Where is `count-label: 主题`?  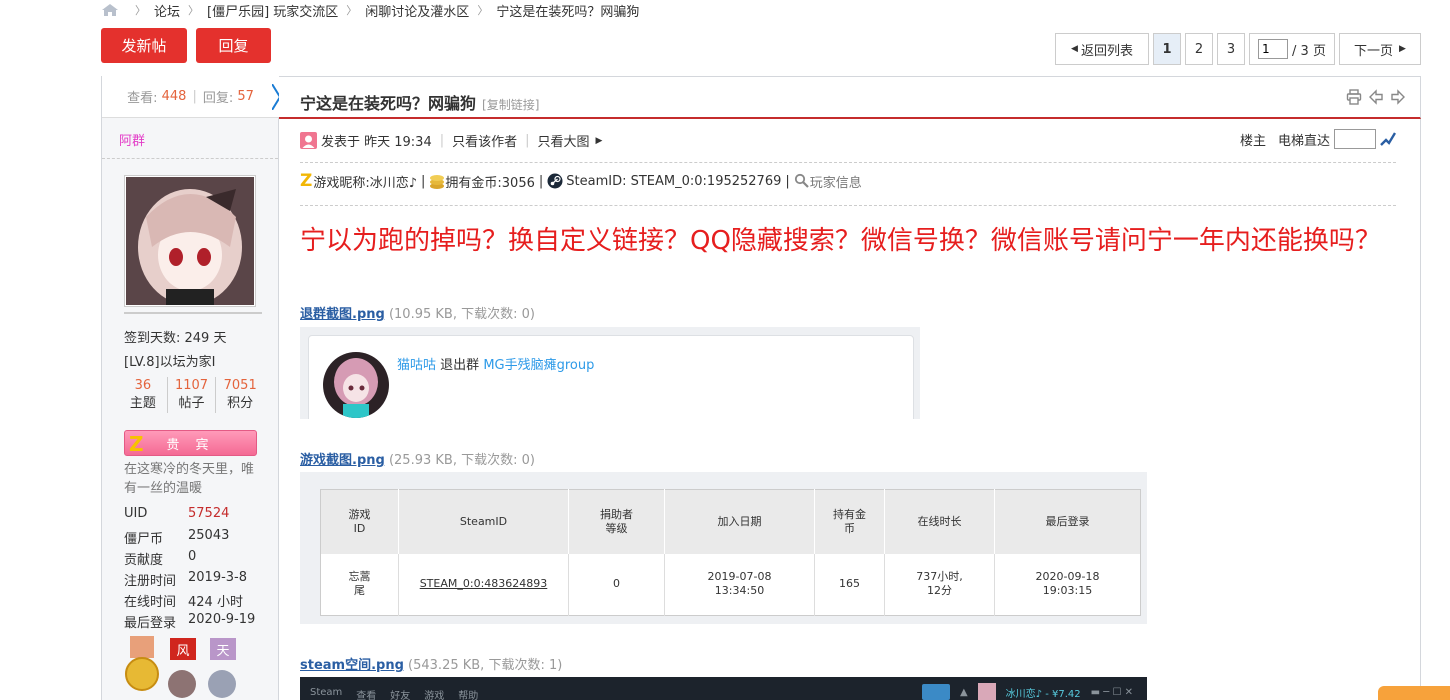
count-label: 主题 is located at coordinates (142, 403).